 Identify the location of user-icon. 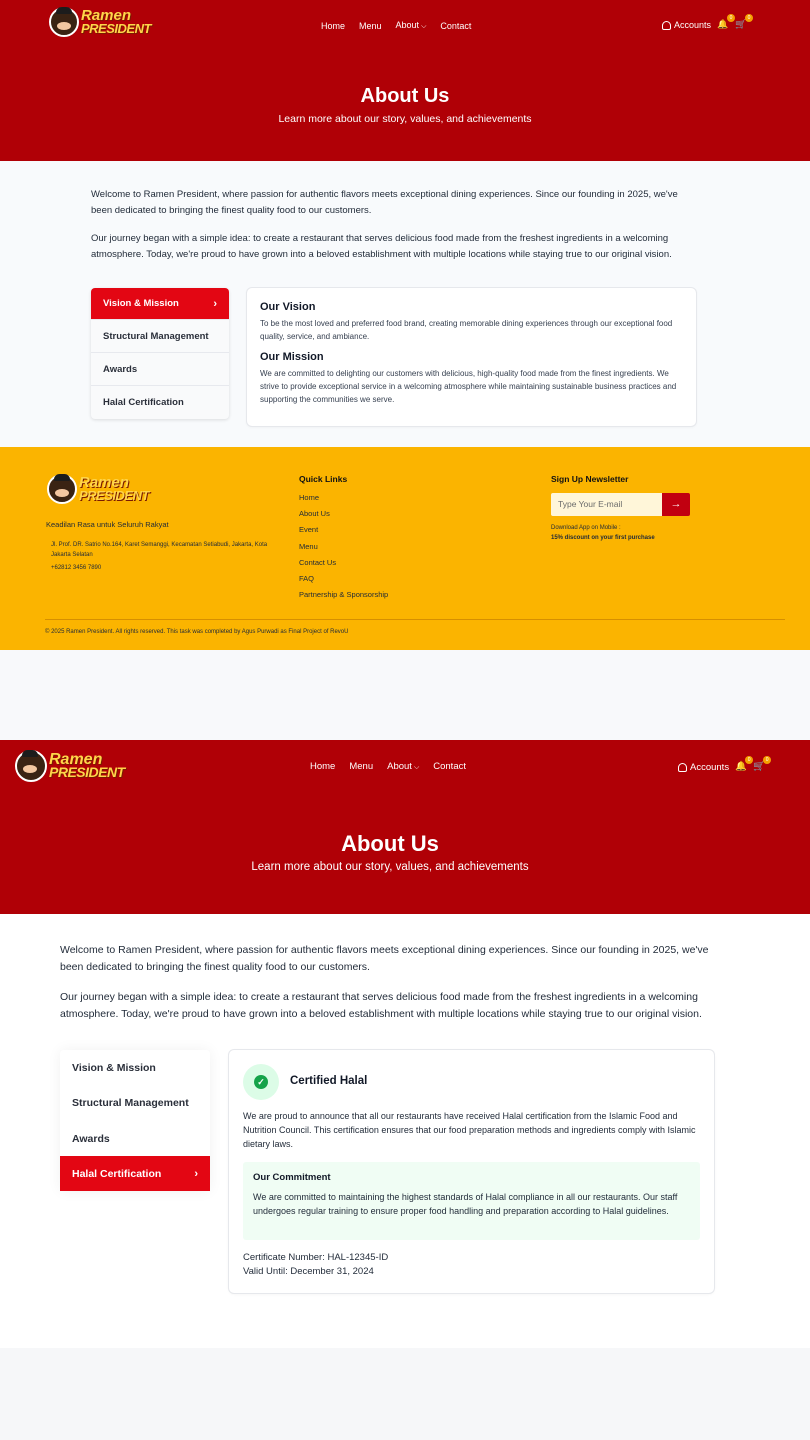
(682, 767).